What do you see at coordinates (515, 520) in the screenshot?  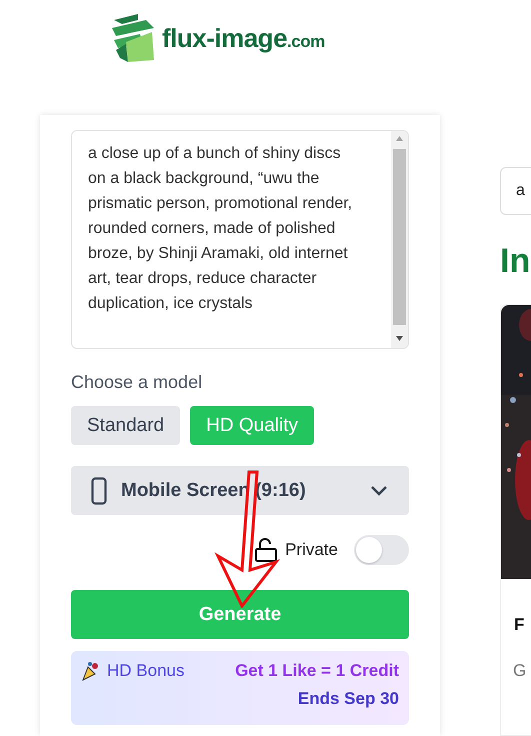 I see `image-card: F G` at bounding box center [515, 520].